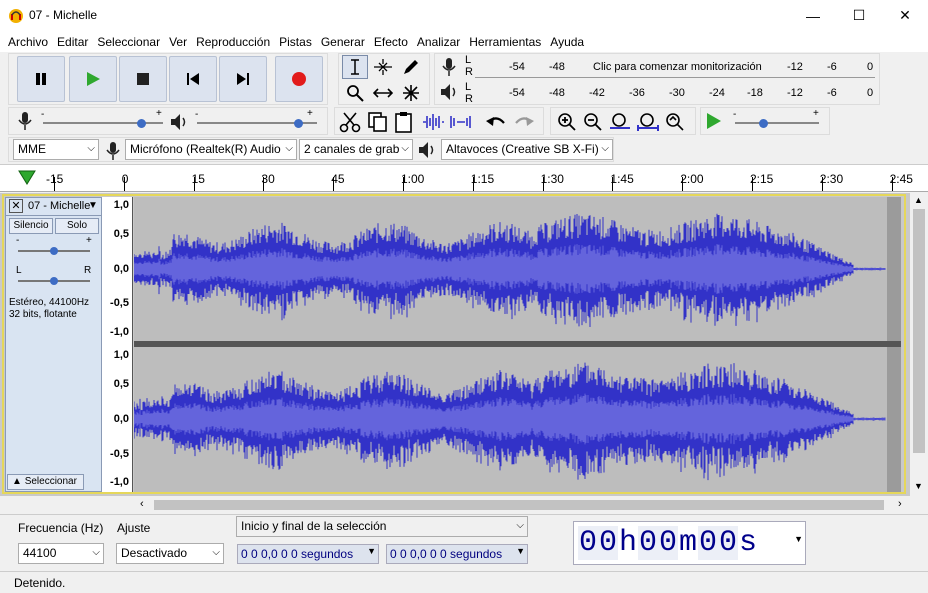 Image resolution: width=928 pixels, height=593 pixels. What do you see at coordinates (170, 553) in the screenshot?
I see `snap-select: Desactivado ⌵` at bounding box center [170, 553].